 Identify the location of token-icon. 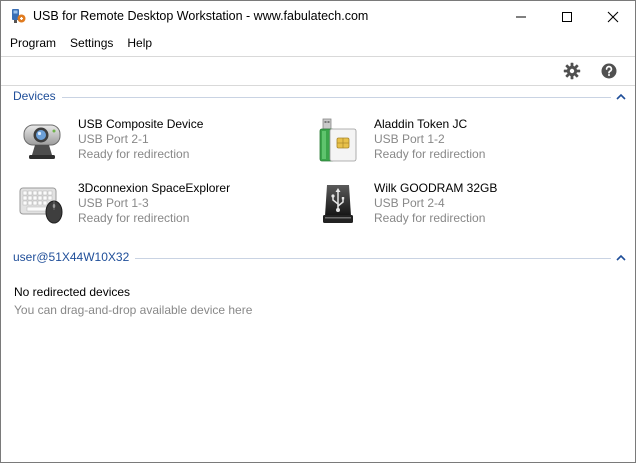
(338, 140).